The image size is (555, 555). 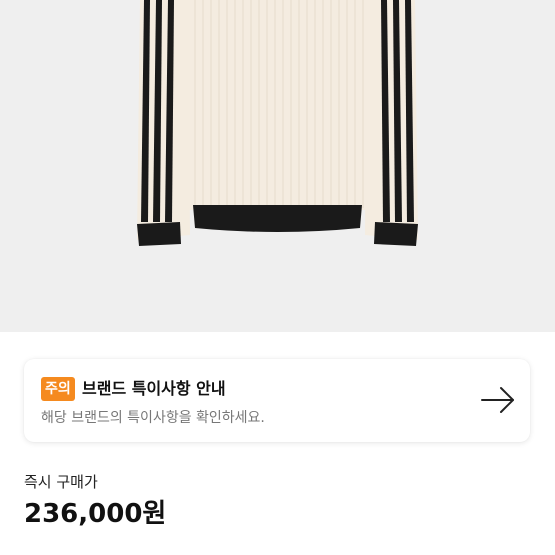 I want to click on arrow-right-icon, so click(x=498, y=400).